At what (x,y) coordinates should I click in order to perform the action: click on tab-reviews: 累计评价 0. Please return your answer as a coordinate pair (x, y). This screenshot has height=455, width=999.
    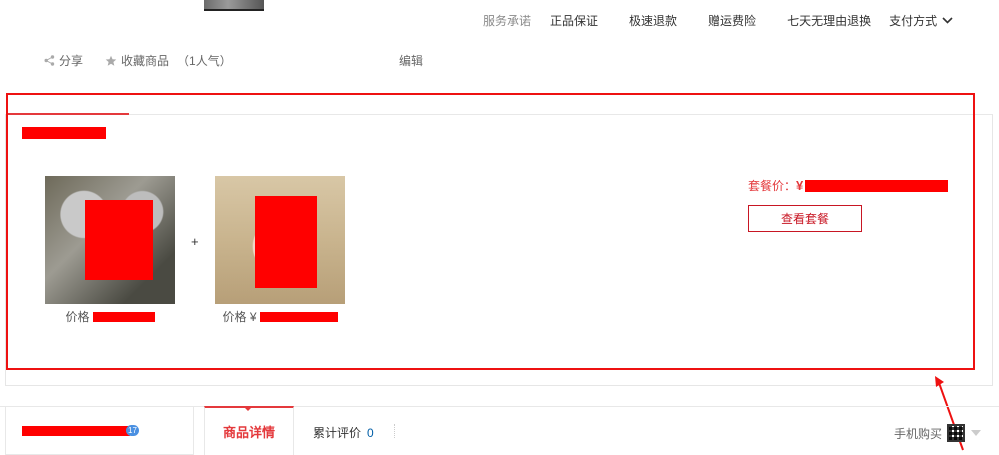
    Looking at the image, I should click on (343, 432).